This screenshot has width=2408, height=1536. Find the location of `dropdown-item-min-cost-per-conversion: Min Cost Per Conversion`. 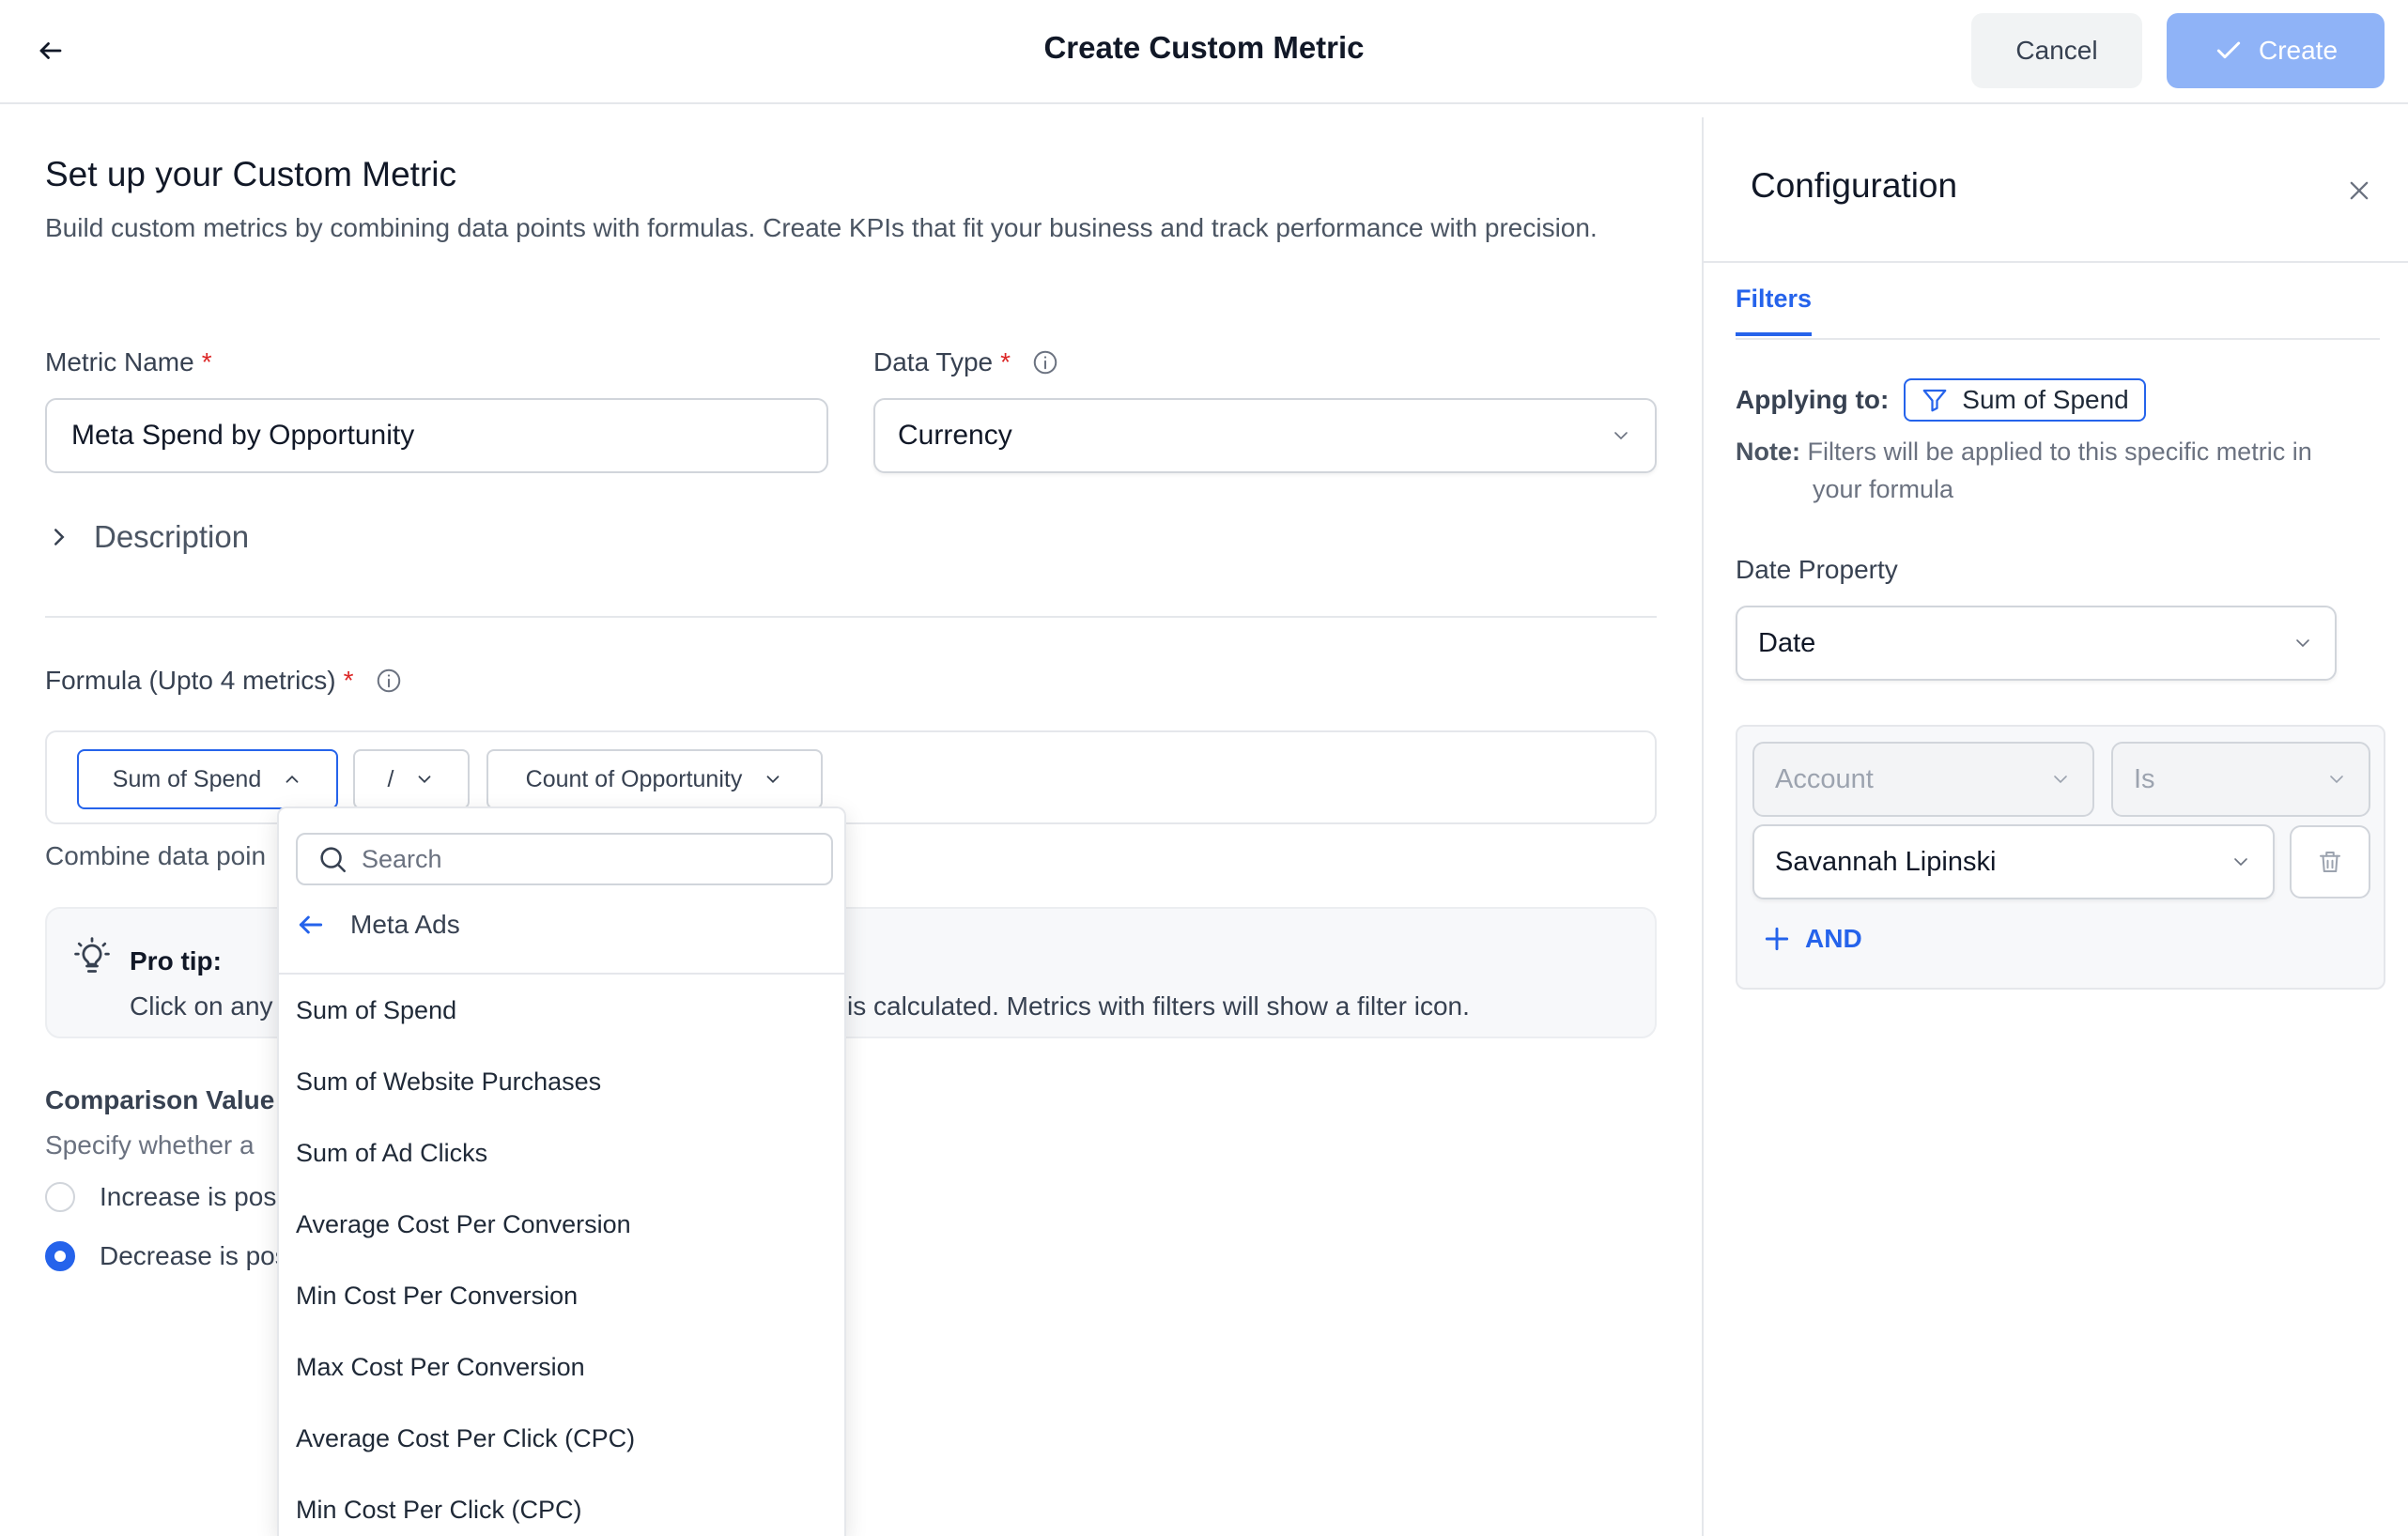

dropdown-item-min-cost-per-conversion: Min Cost Per Conversion is located at coordinates (561, 1295).